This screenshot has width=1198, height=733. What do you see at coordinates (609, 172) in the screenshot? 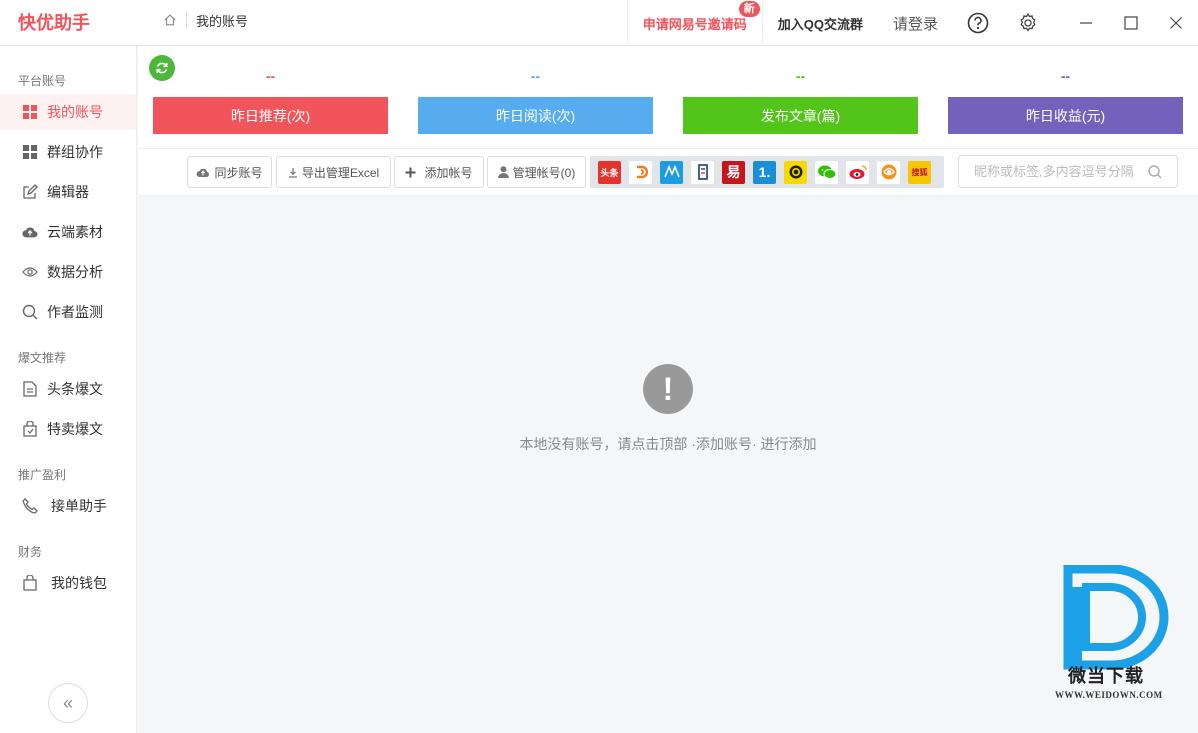
I see `toutiao-icon: 头条` at bounding box center [609, 172].